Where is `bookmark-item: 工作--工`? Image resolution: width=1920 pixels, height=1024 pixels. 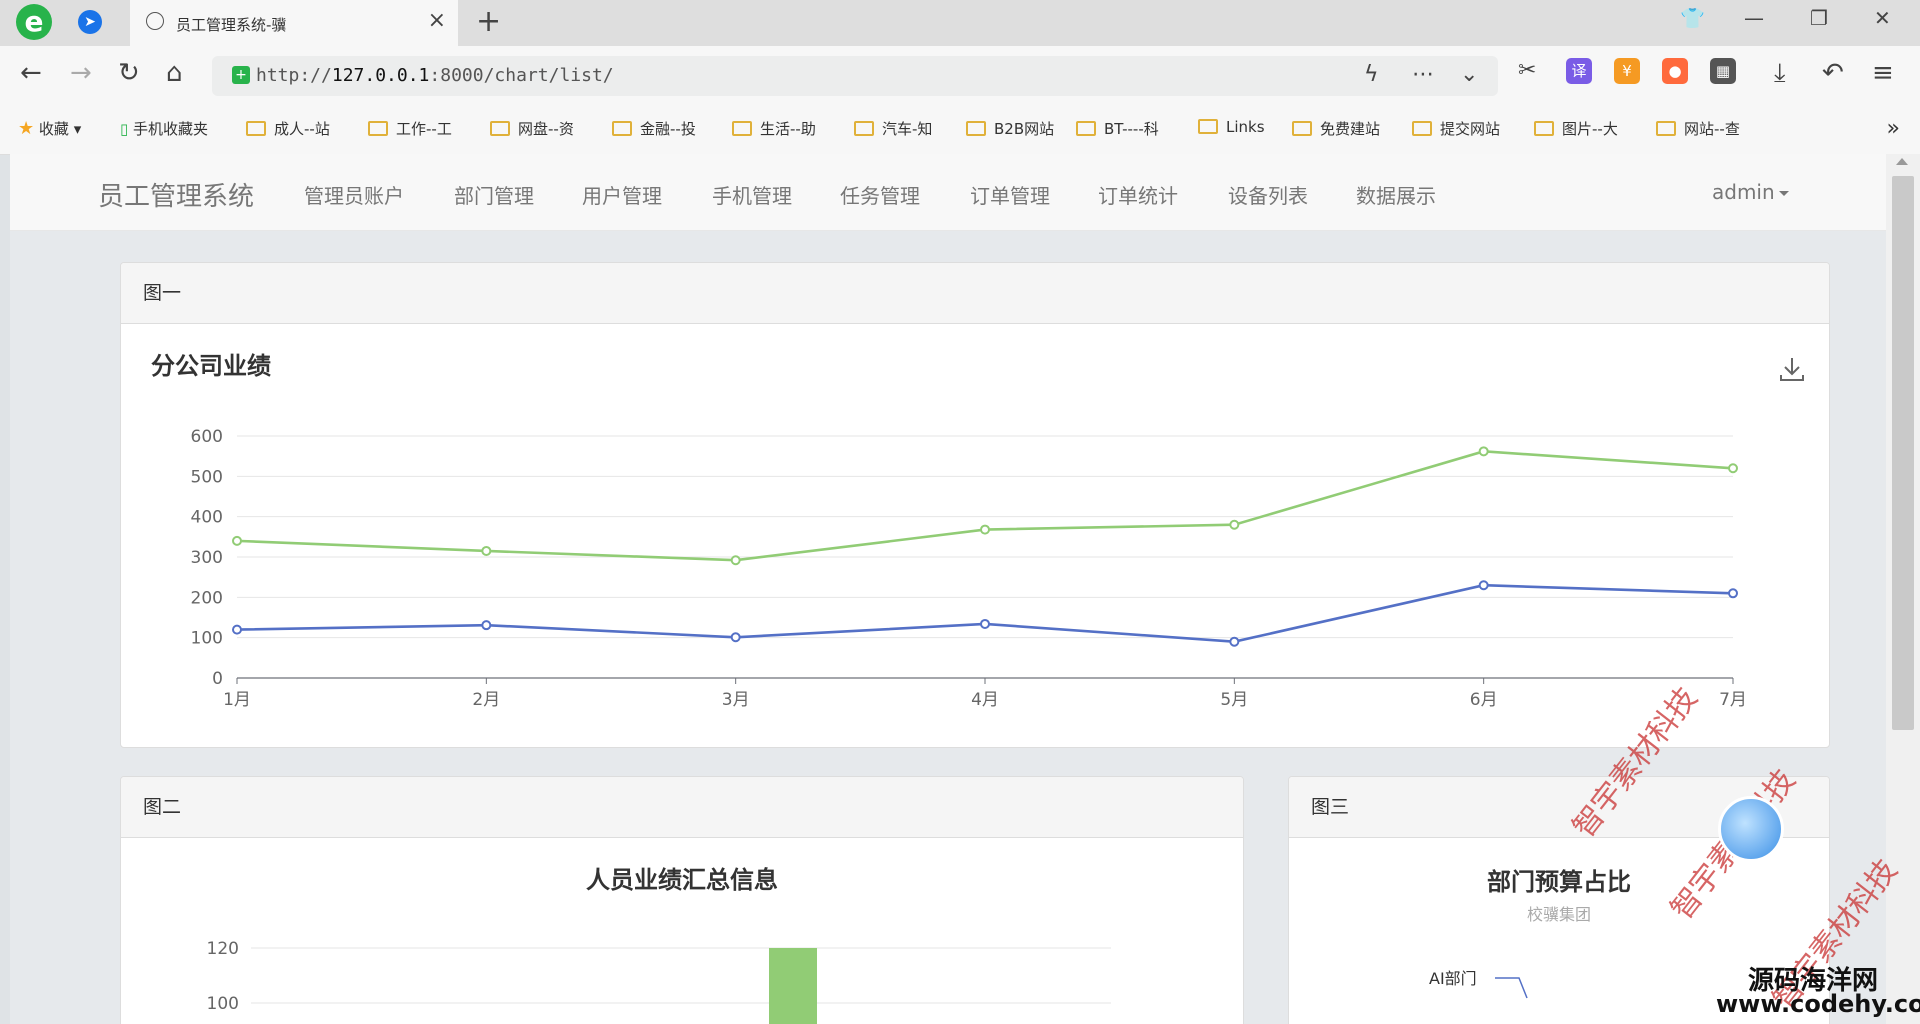 bookmark-item: 工作--工 is located at coordinates (410, 128).